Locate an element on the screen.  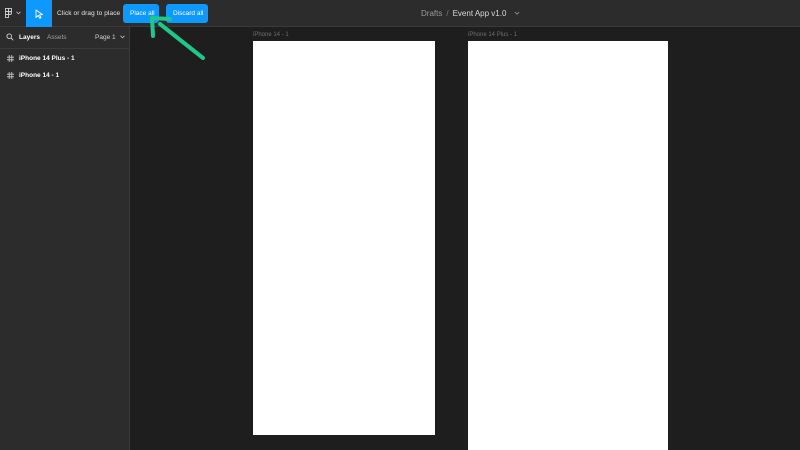
layer-item-label: iPhone 14 - 1 is located at coordinates (39, 75).